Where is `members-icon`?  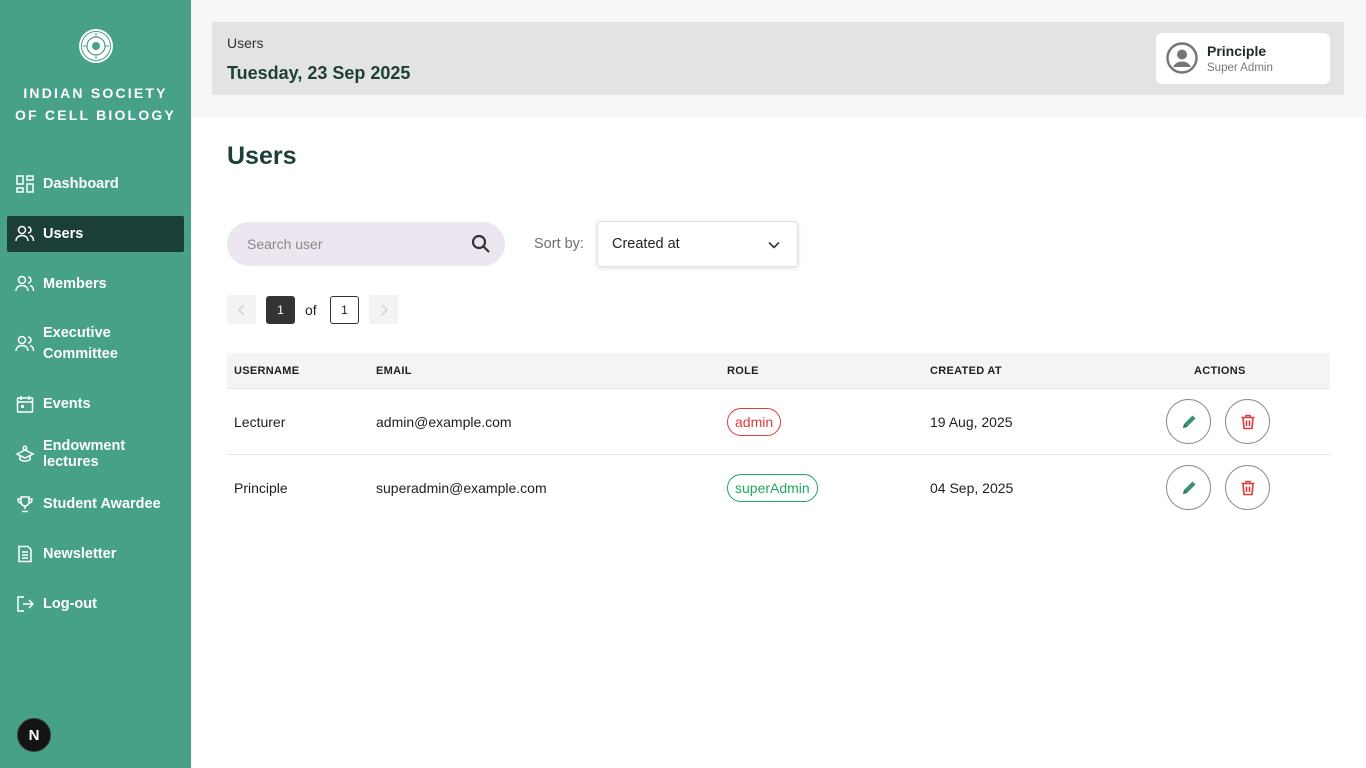
members-icon is located at coordinates (25, 284).